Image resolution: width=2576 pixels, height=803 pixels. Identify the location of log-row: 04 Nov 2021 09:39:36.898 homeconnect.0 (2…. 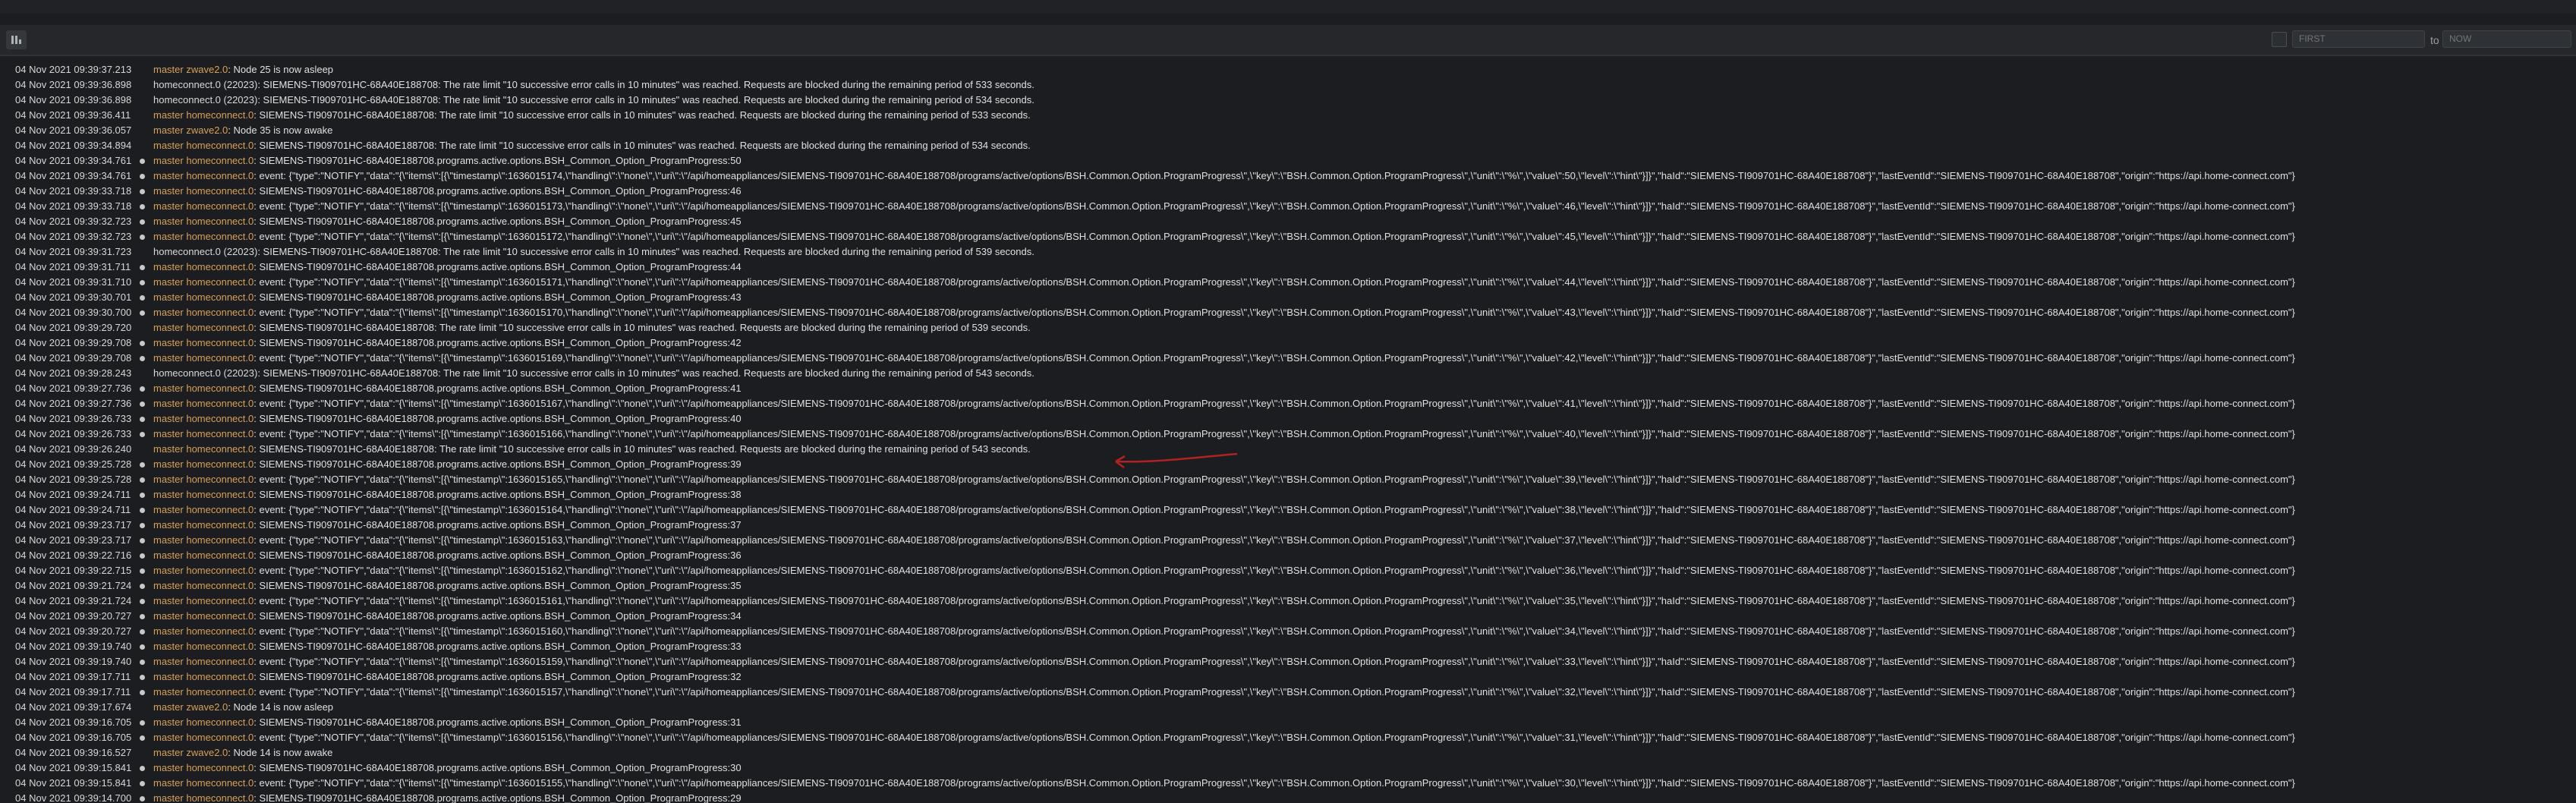
(1288, 100).